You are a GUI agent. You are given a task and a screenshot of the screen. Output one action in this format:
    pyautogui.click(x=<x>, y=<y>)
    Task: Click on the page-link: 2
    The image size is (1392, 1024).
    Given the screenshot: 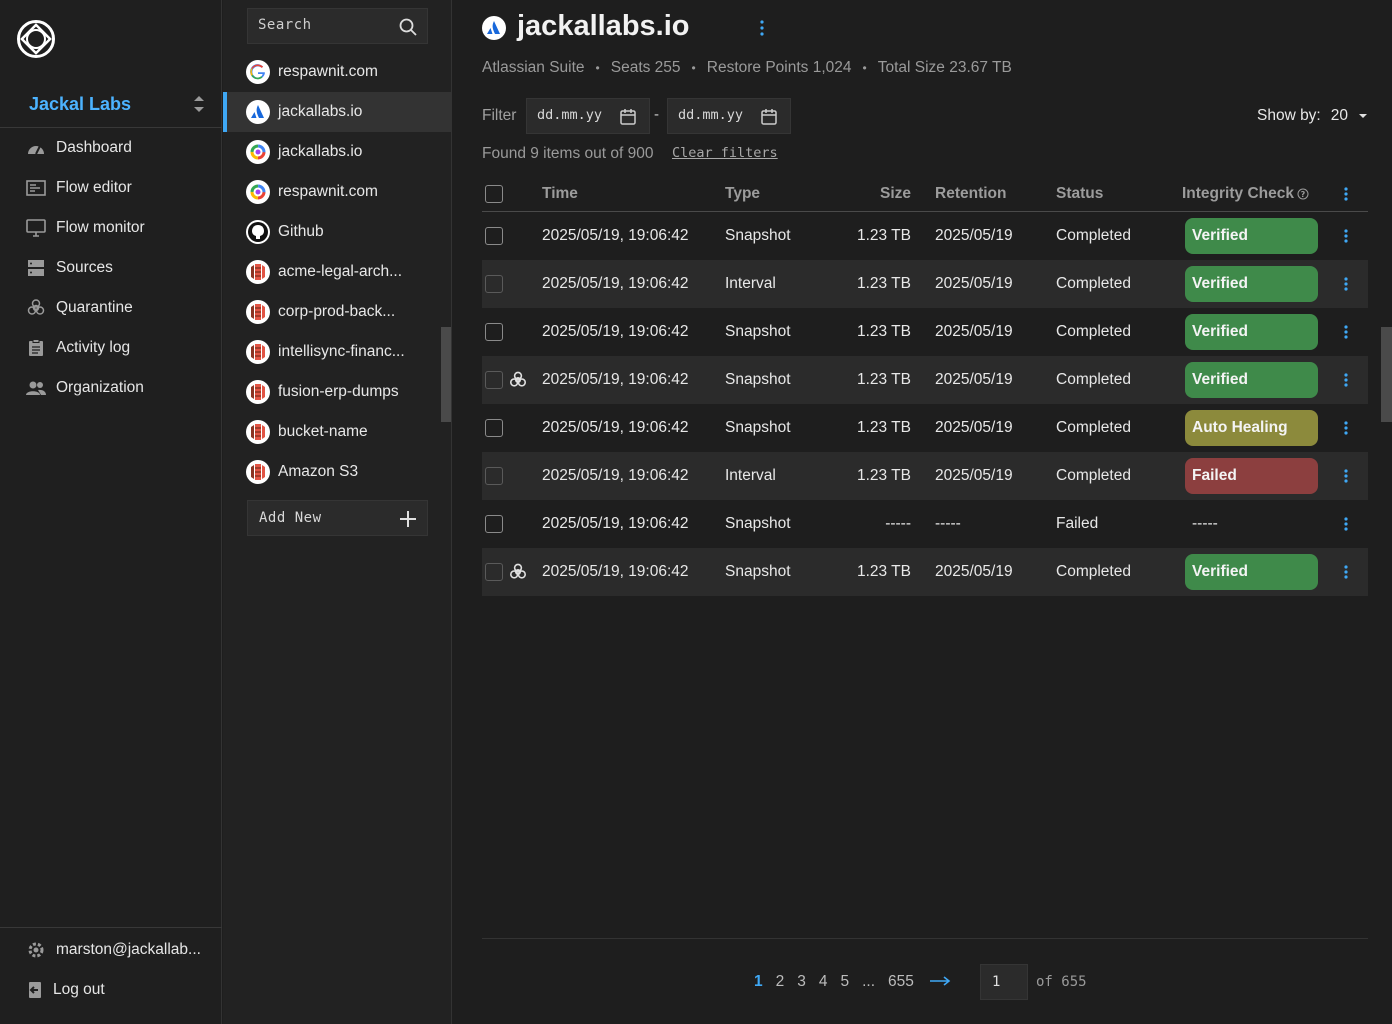 What is the action you would take?
    pyautogui.click(x=780, y=982)
    